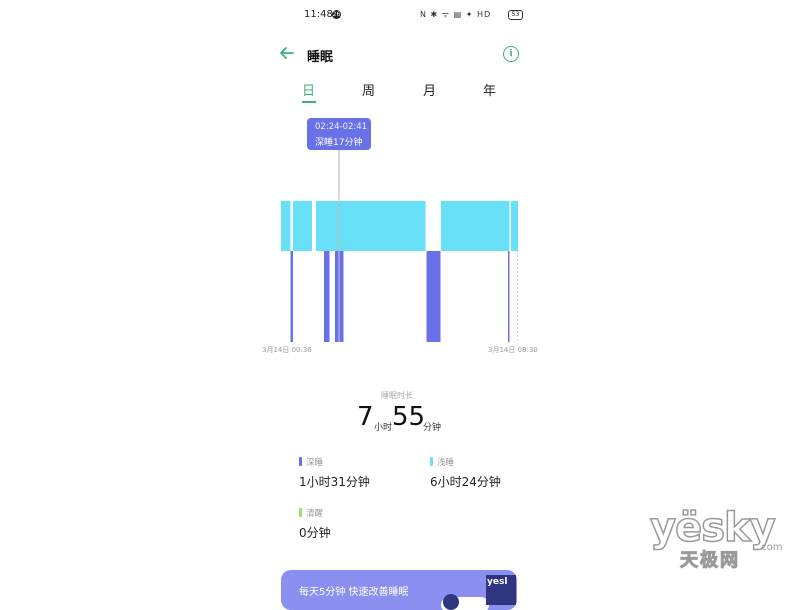 This screenshot has width=800, height=610. What do you see at coordinates (320, 57) in the screenshot?
I see `page-title: 睡眠` at bounding box center [320, 57].